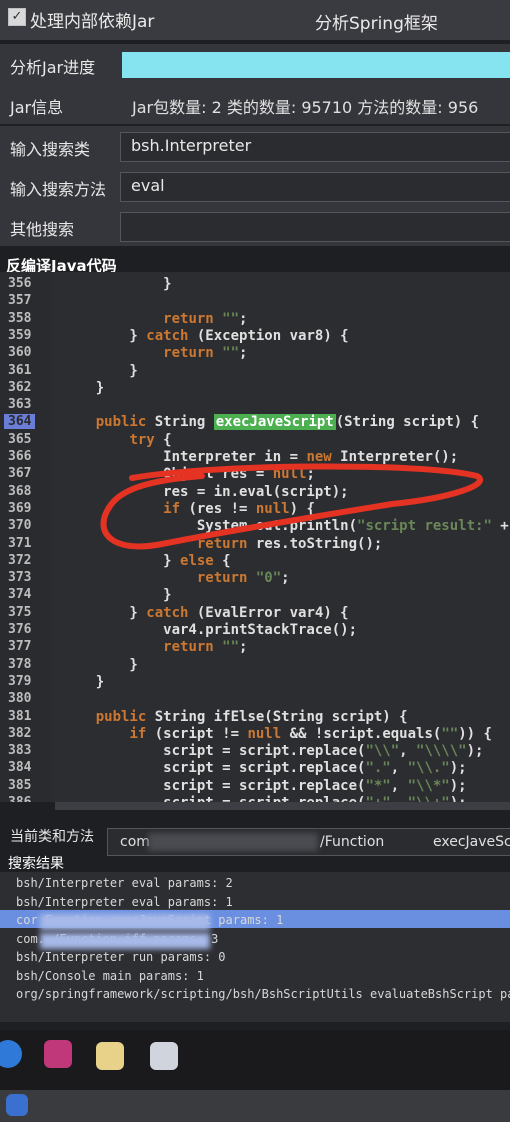 The image size is (510, 1122). I want to click on line-number: 383, so click(20, 751).